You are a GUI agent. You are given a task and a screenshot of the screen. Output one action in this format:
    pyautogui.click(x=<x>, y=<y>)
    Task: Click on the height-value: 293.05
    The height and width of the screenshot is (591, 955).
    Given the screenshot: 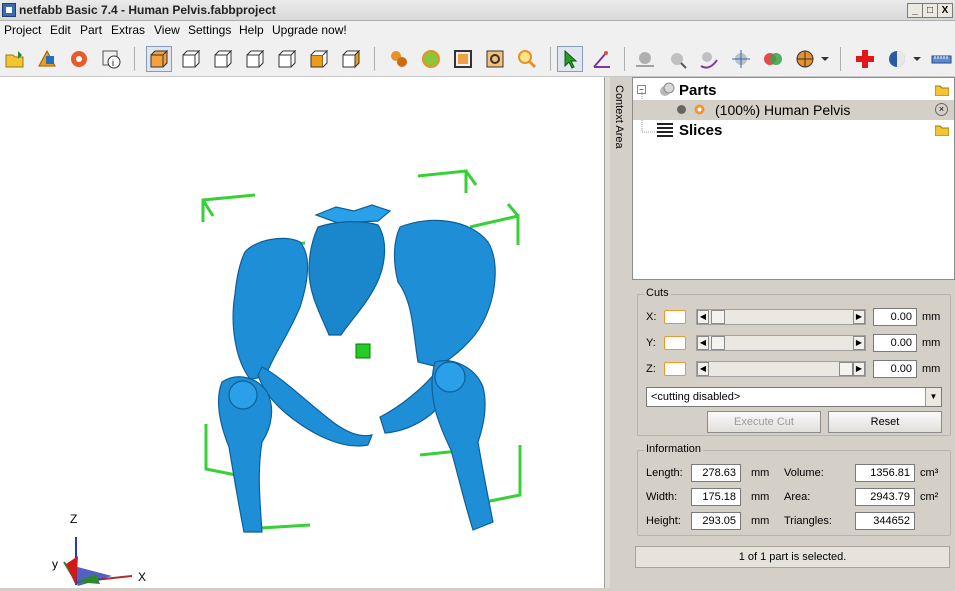 What is the action you would take?
    pyautogui.click(x=716, y=521)
    